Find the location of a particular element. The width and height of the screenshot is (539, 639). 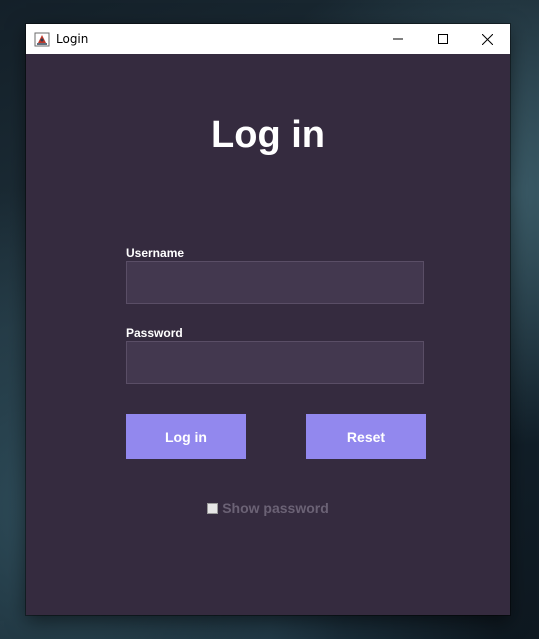

close-button is located at coordinates (487, 39).